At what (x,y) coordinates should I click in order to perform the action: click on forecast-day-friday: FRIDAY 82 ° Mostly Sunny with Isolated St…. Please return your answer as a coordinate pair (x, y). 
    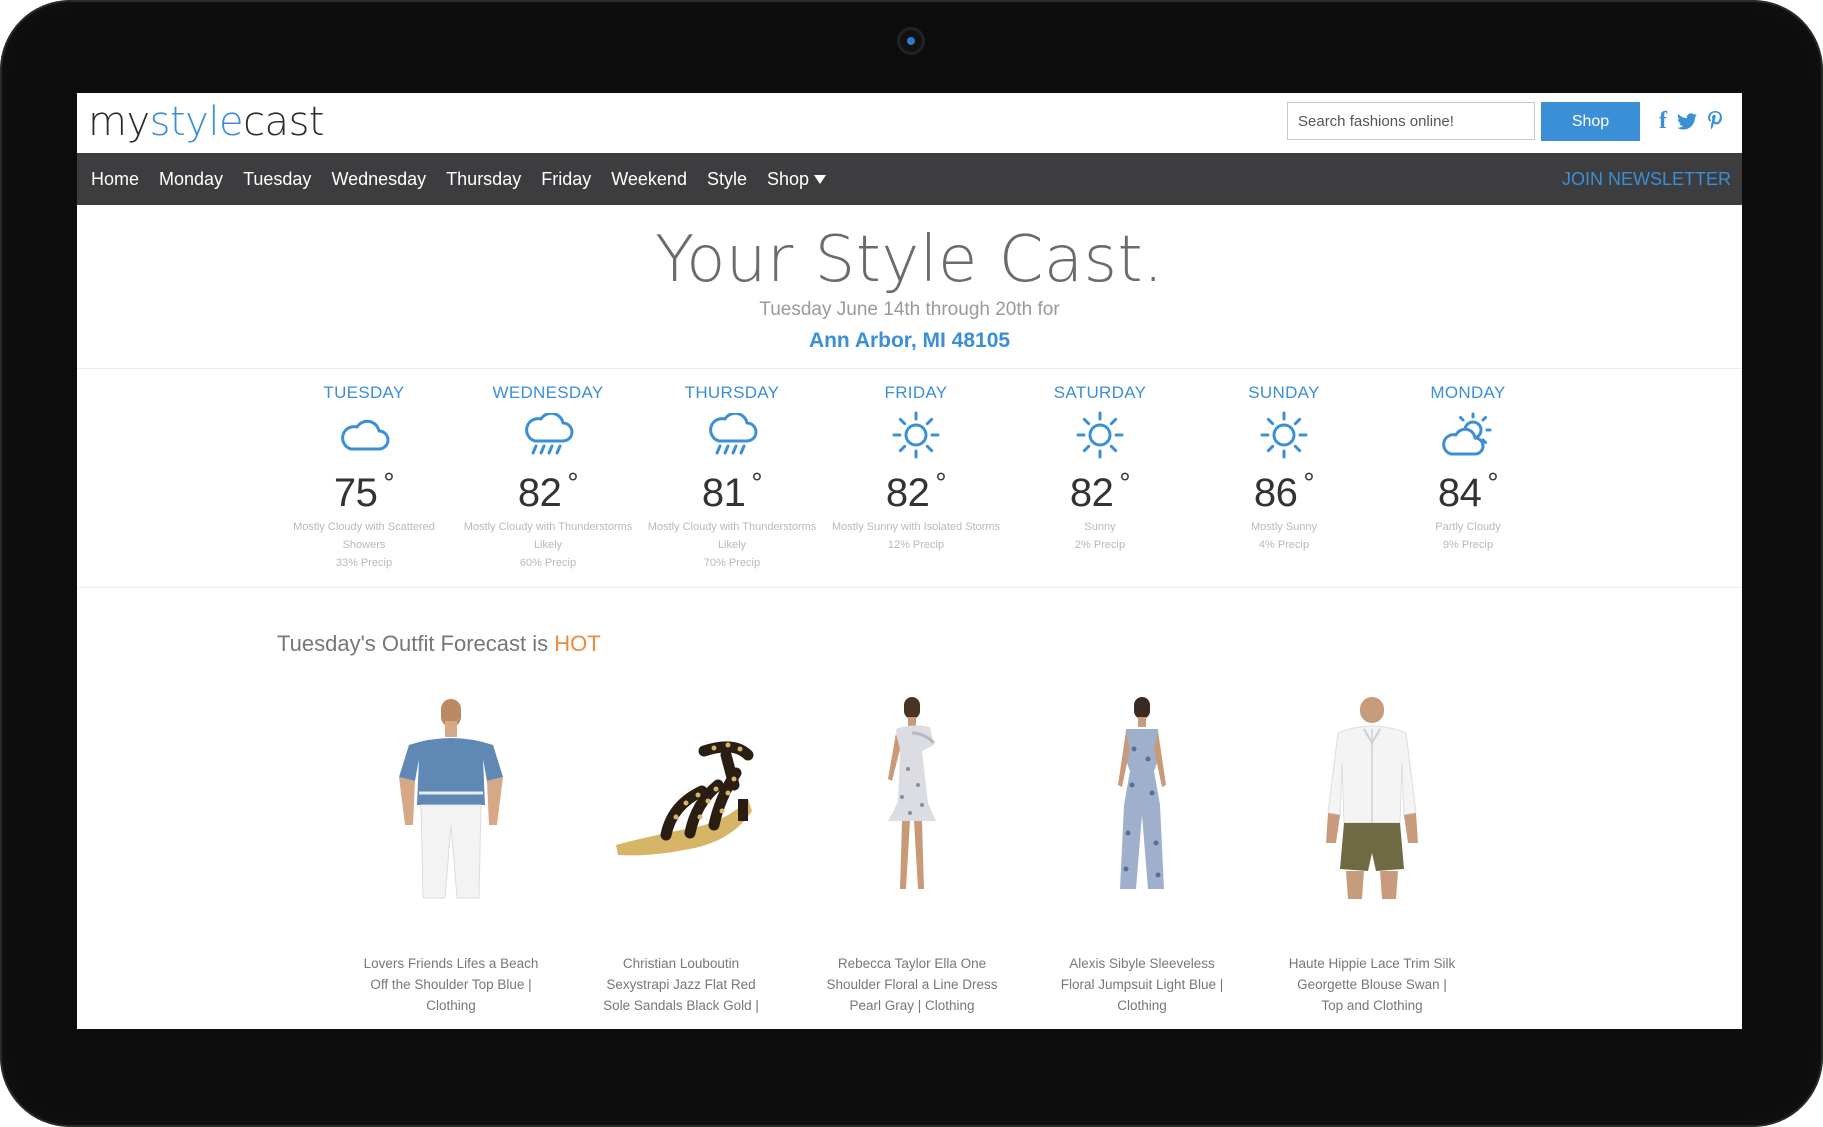
    Looking at the image, I should click on (916, 467).